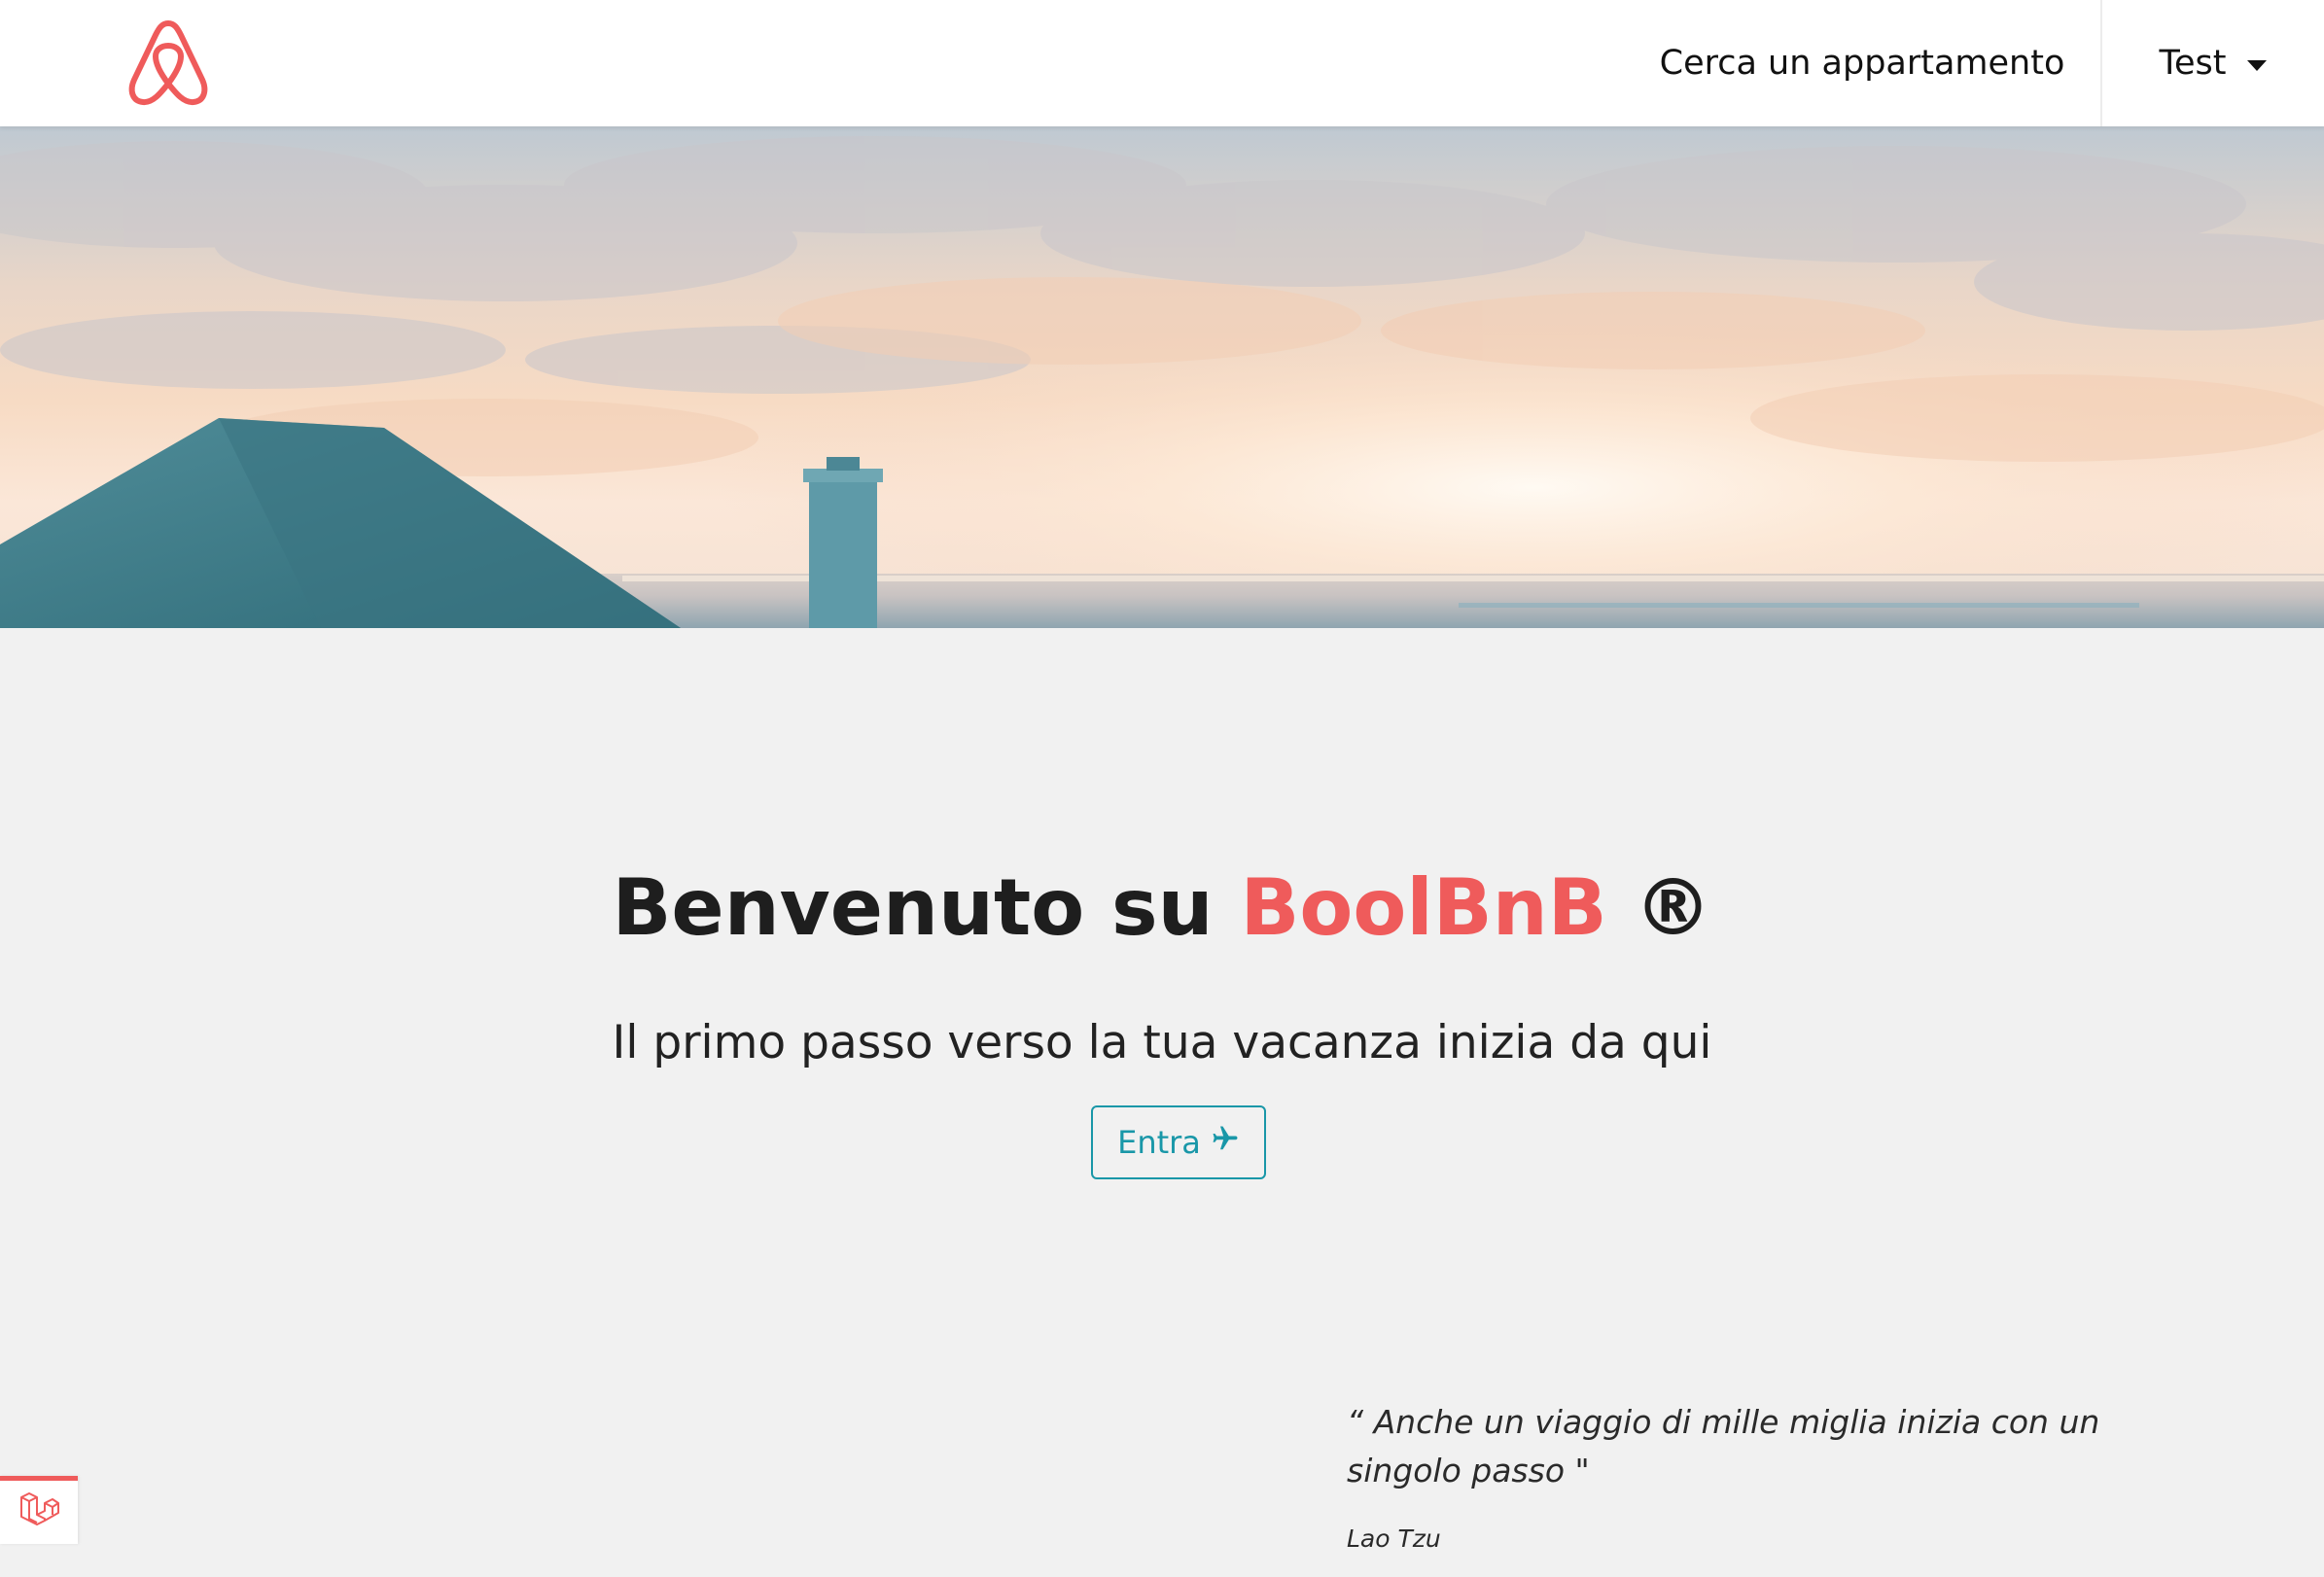 This screenshot has height=1577, width=2324. I want to click on registered-mark: ®, so click(1673, 907).